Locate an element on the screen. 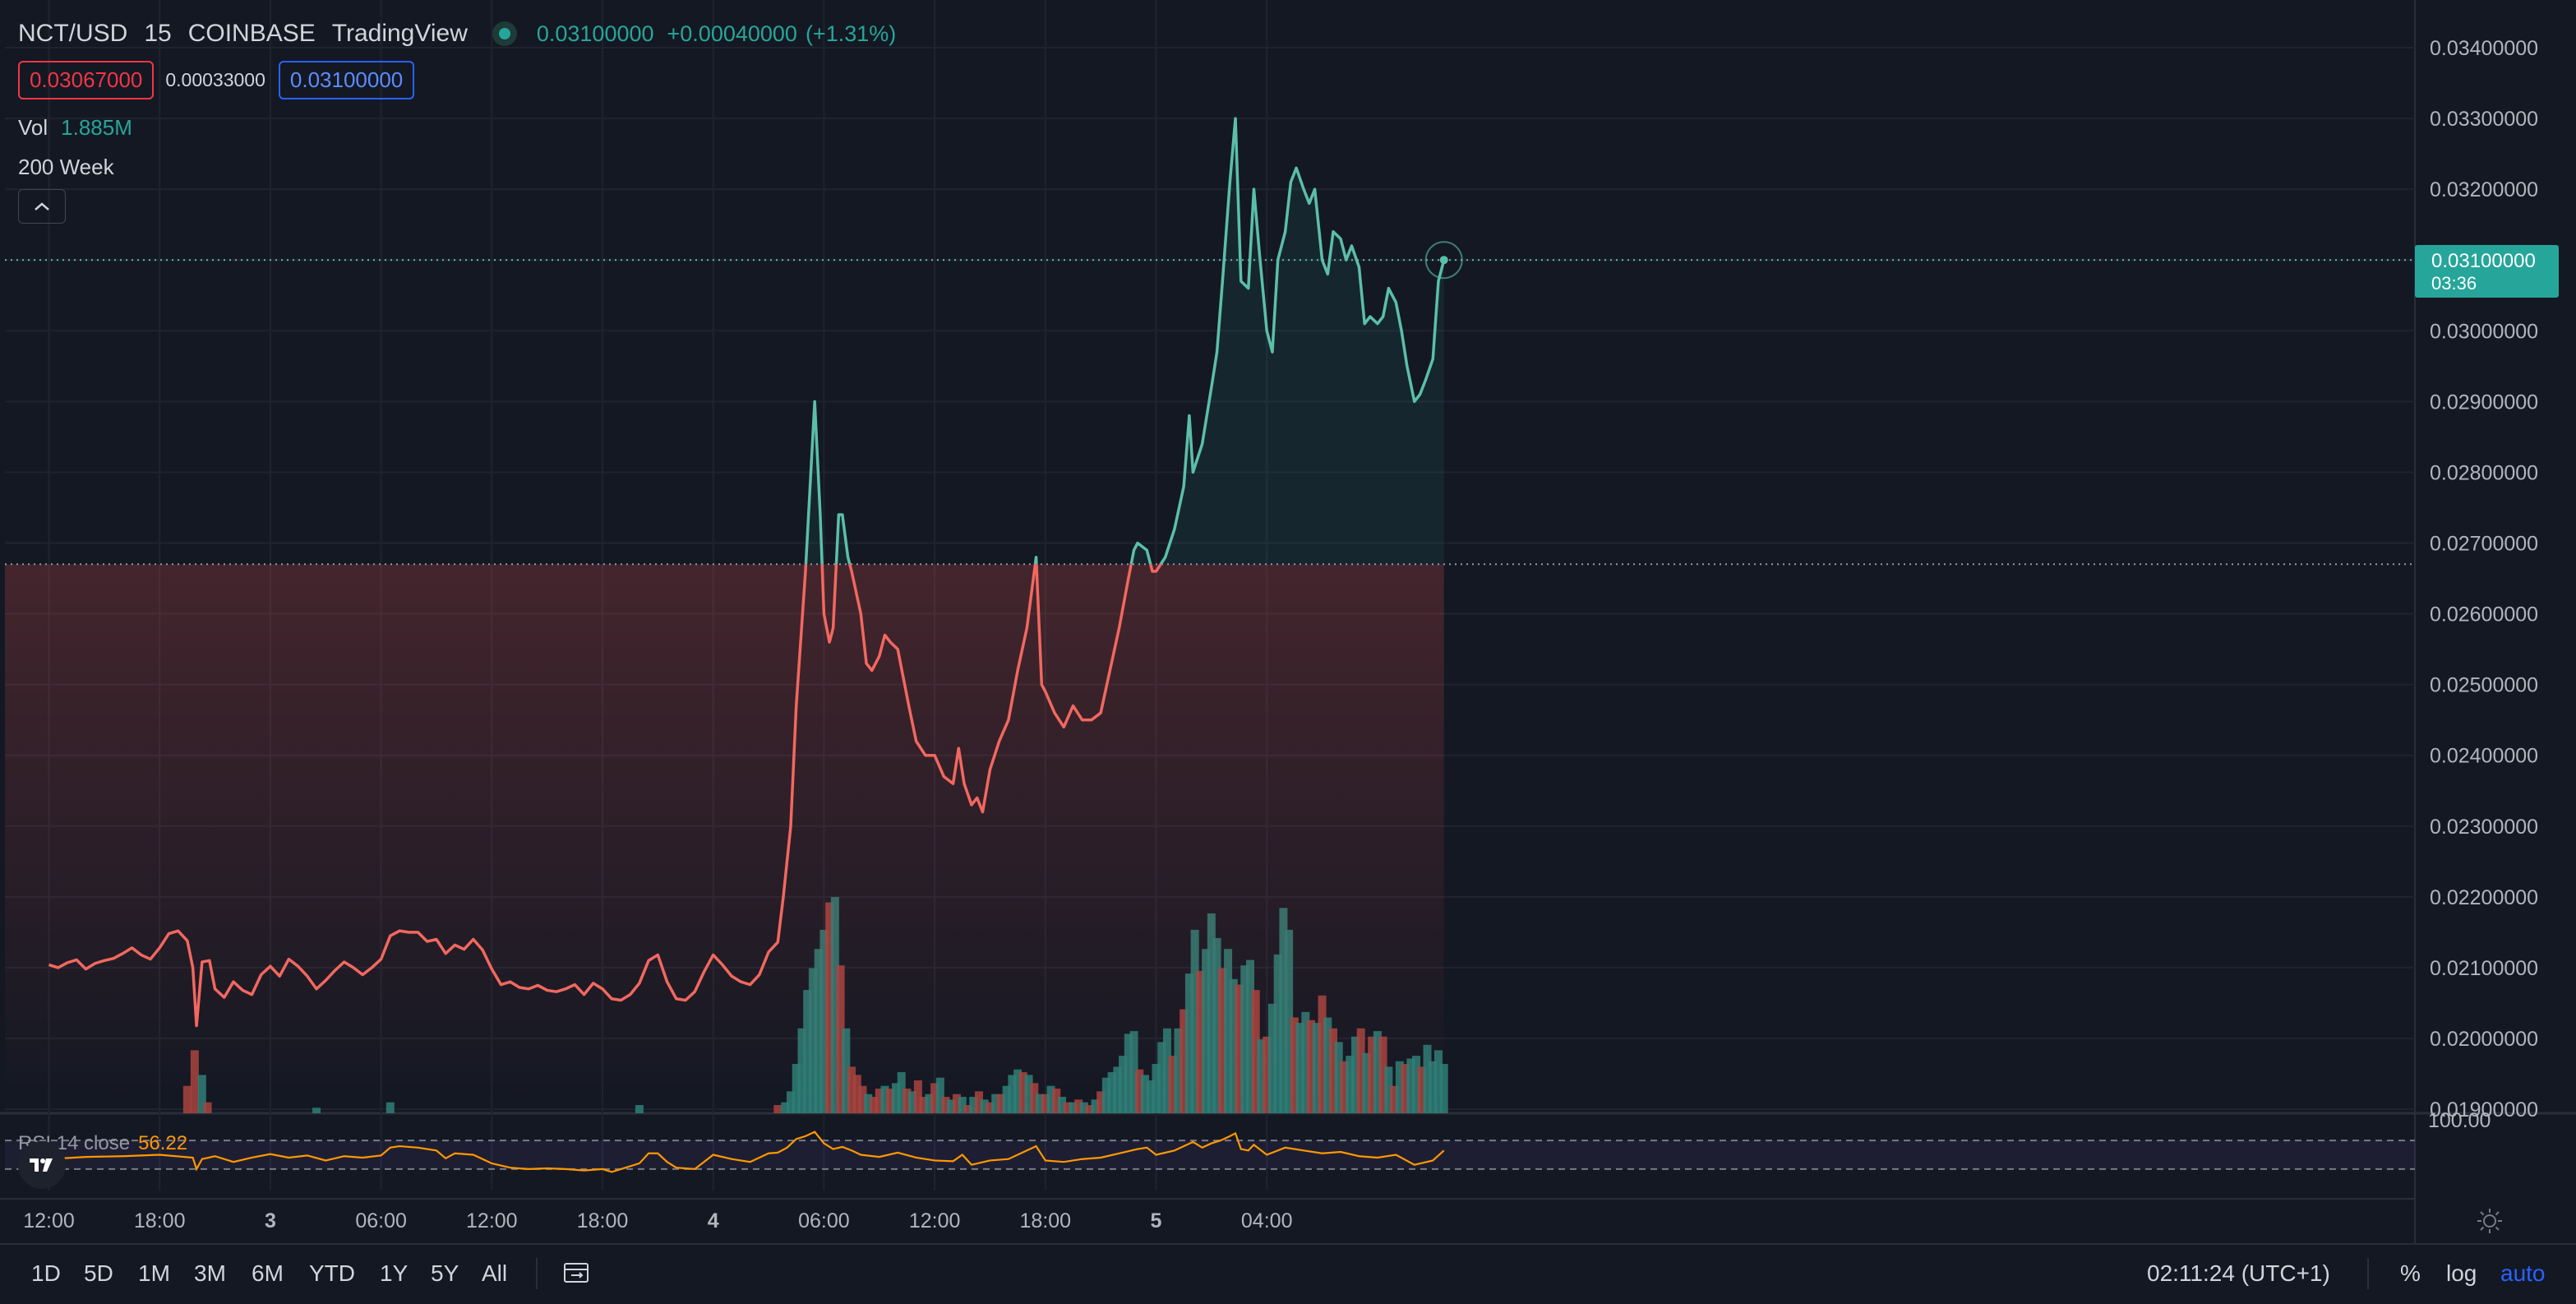  spread-value: 0.00033000 is located at coordinates (215, 79).